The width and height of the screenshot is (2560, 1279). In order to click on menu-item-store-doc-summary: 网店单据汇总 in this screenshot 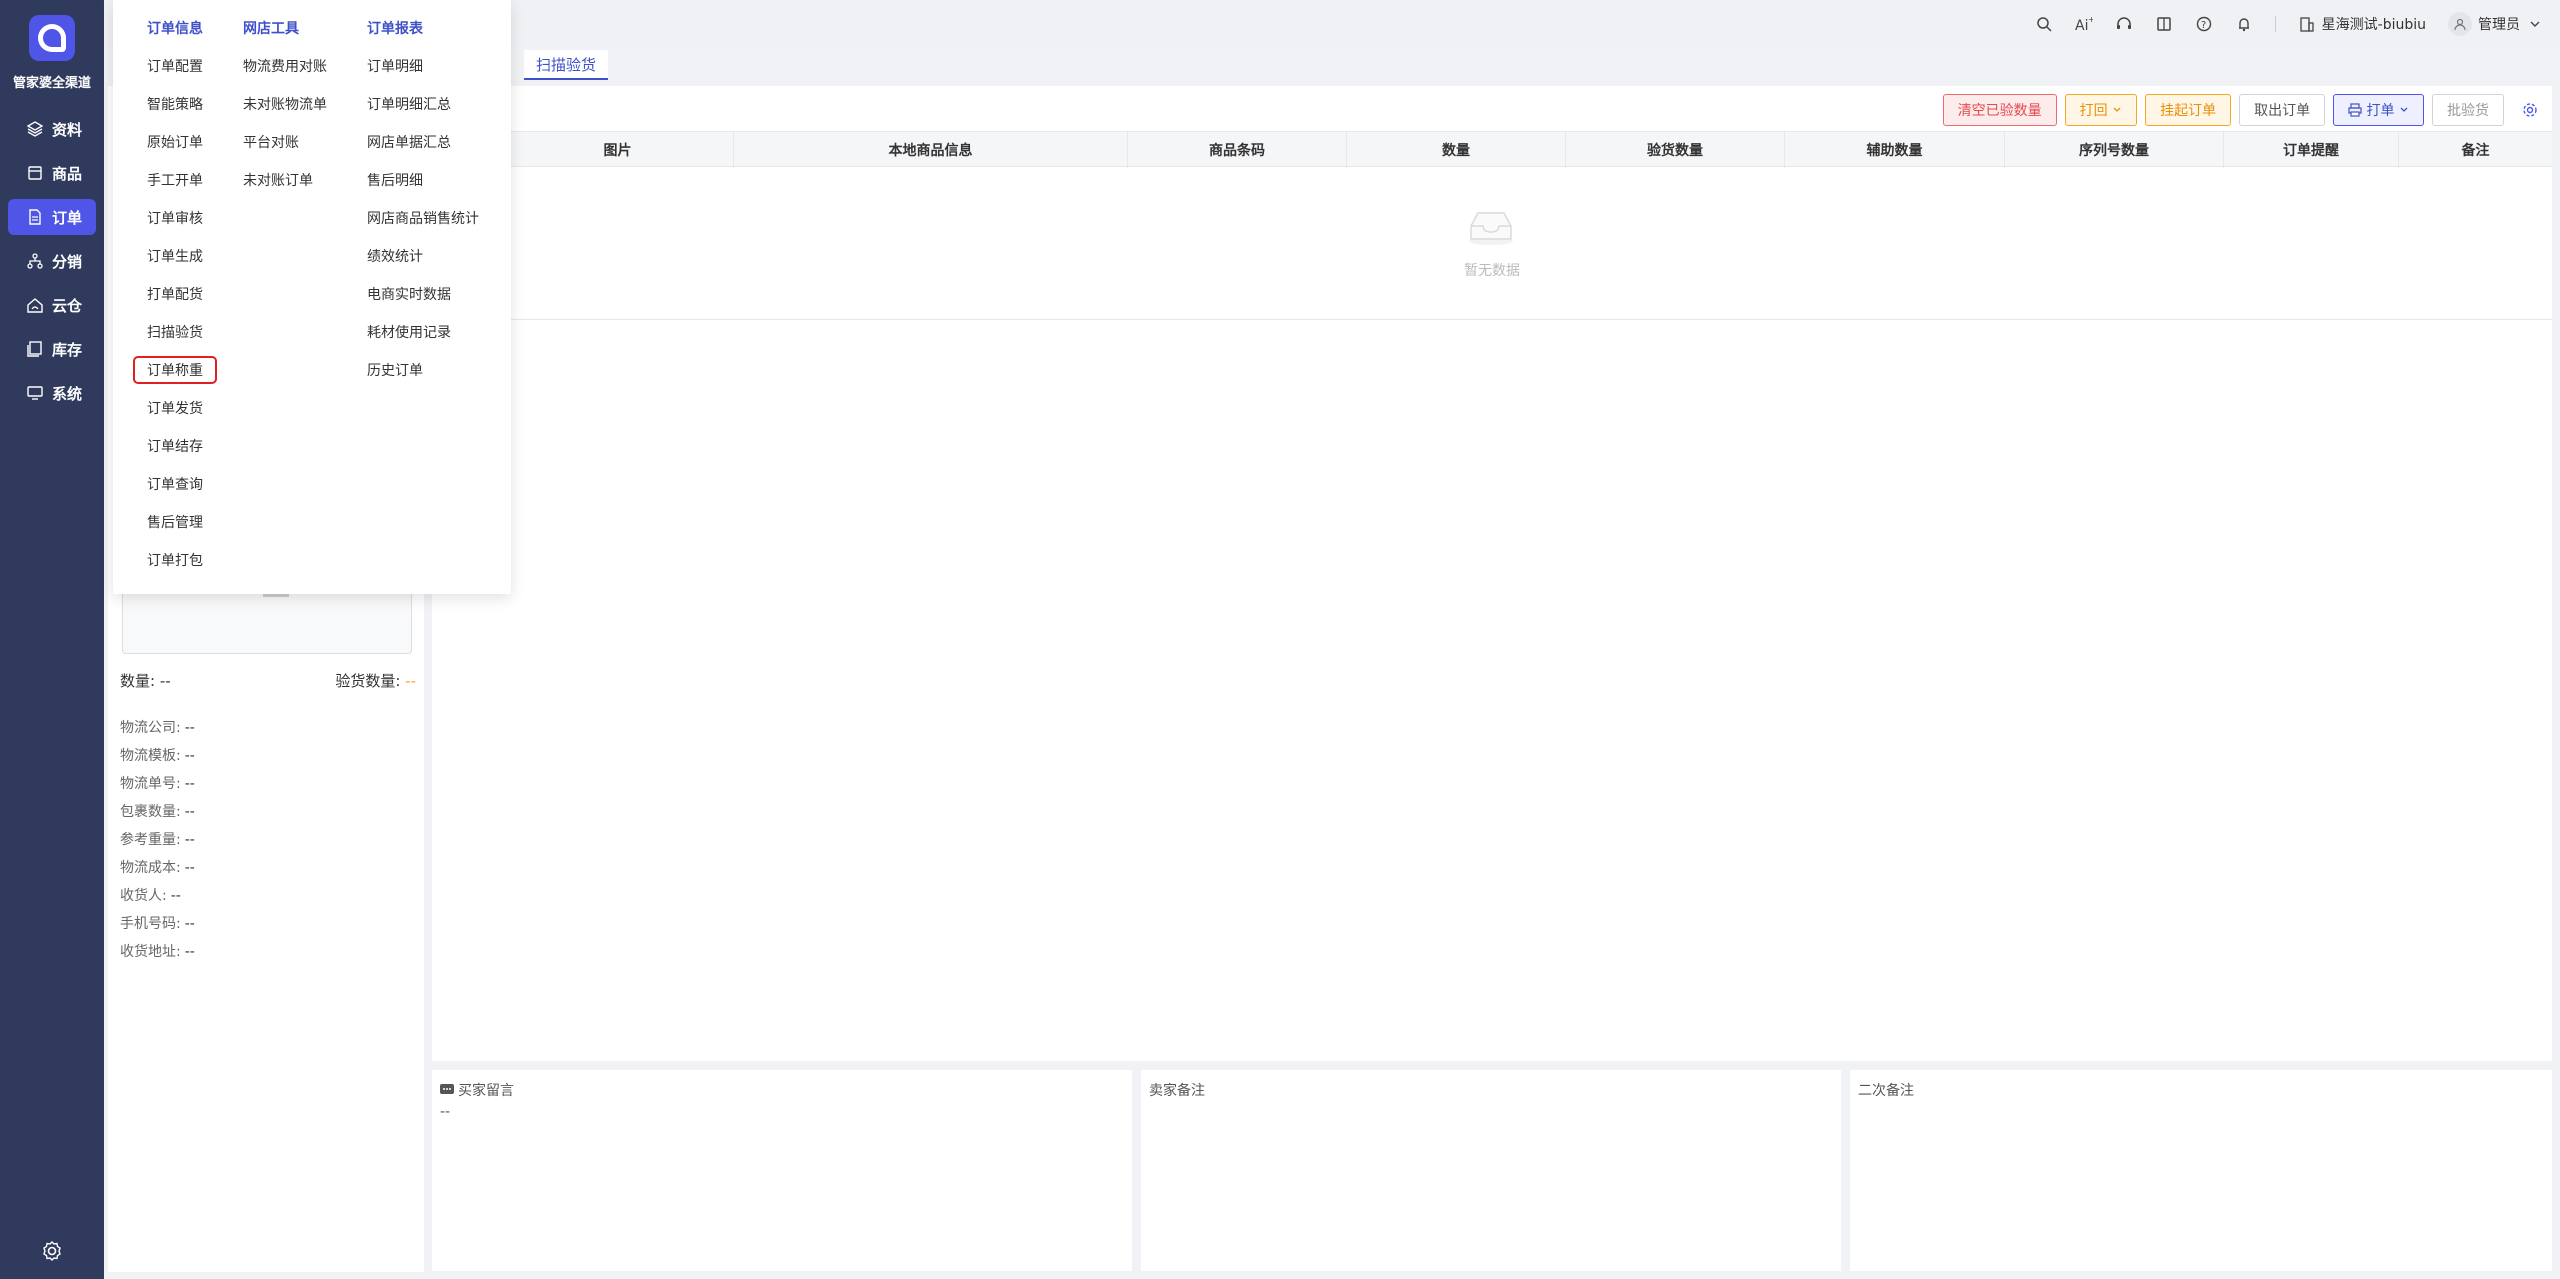, I will do `click(409, 142)`.